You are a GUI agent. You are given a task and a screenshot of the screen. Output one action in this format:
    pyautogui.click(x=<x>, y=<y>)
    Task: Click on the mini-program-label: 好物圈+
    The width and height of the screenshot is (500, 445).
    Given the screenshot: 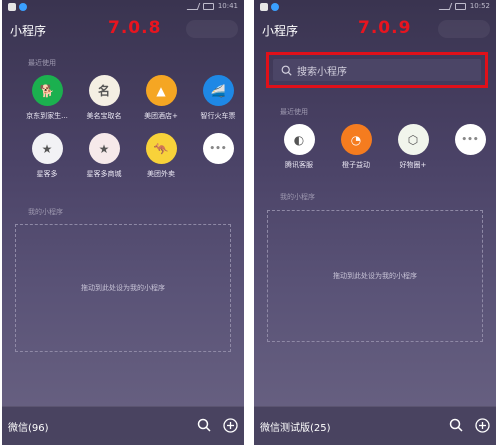 What is the action you would take?
    pyautogui.click(x=413, y=165)
    